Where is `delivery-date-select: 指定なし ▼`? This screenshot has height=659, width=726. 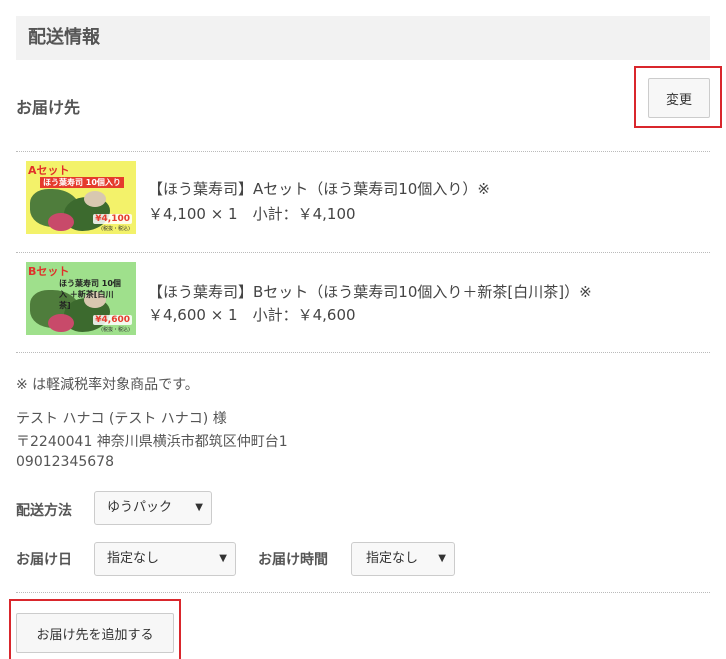
delivery-date-select: 指定なし ▼ is located at coordinates (165, 559).